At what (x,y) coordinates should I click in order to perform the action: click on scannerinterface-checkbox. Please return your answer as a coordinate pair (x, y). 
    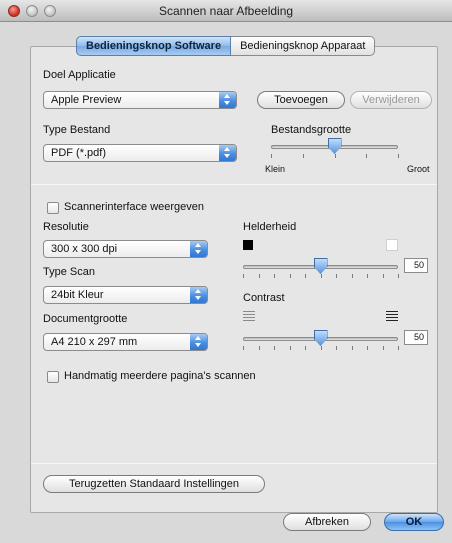
    Looking at the image, I should click on (53, 208).